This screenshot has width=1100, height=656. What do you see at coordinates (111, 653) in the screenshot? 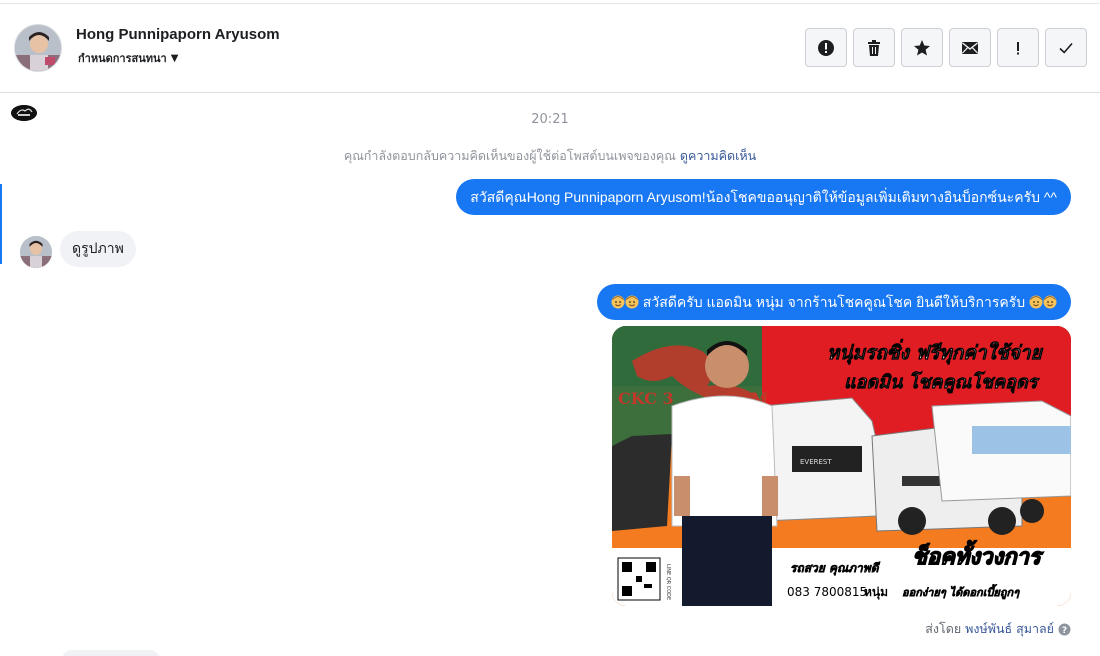
I see `incoming-message-partial` at bounding box center [111, 653].